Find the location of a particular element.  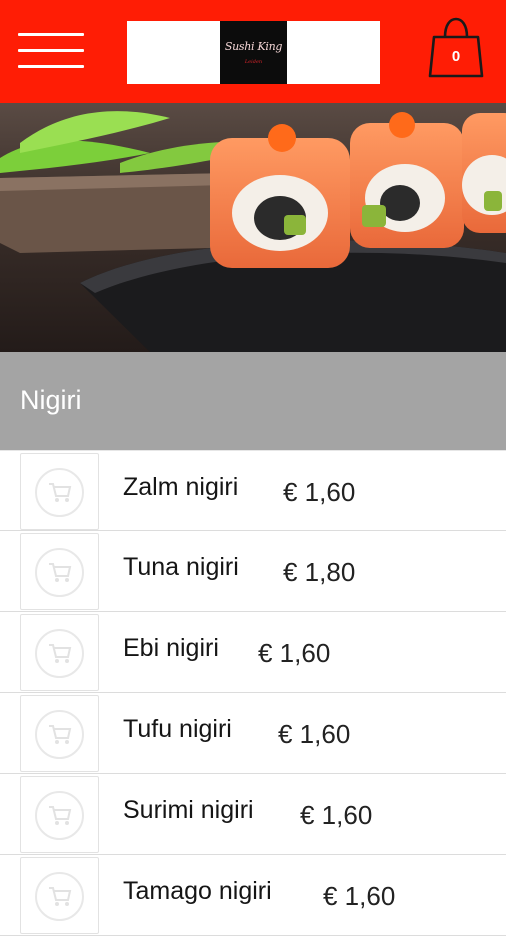

cart-button: 0 is located at coordinates (456, 47).